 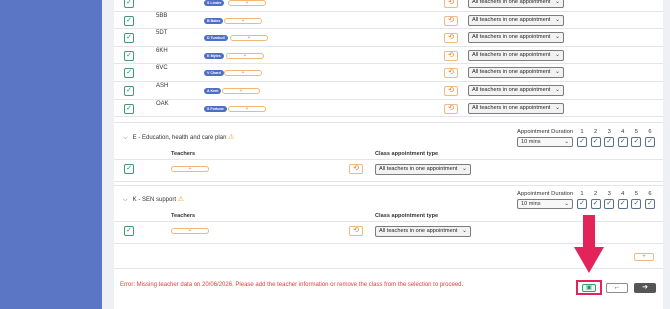 I want to click on day-number: 3, so click(x=609, y=194).